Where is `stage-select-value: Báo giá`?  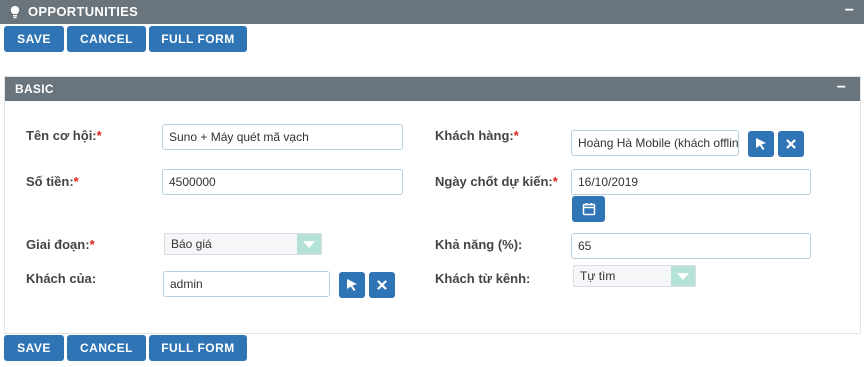 stage-select-value: Báo giá is located at coordinates (191, 244).